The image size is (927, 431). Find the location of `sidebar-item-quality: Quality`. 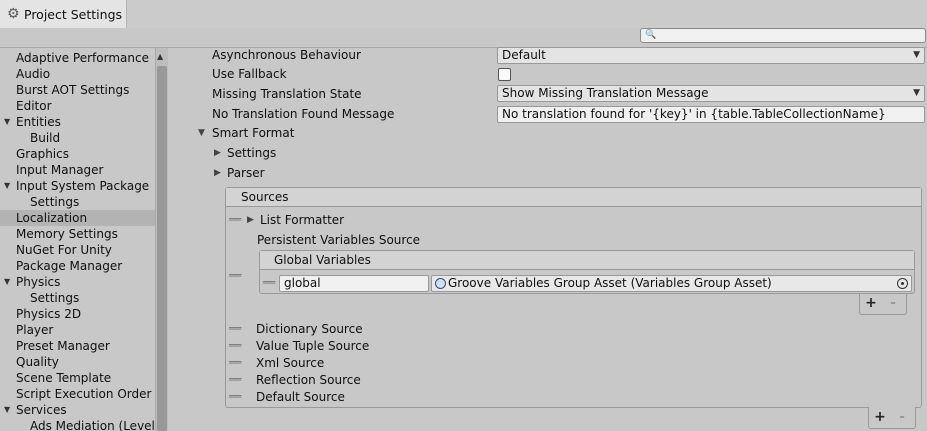

sidebar-item-quality: Quality is located at coordinates (77, 362).